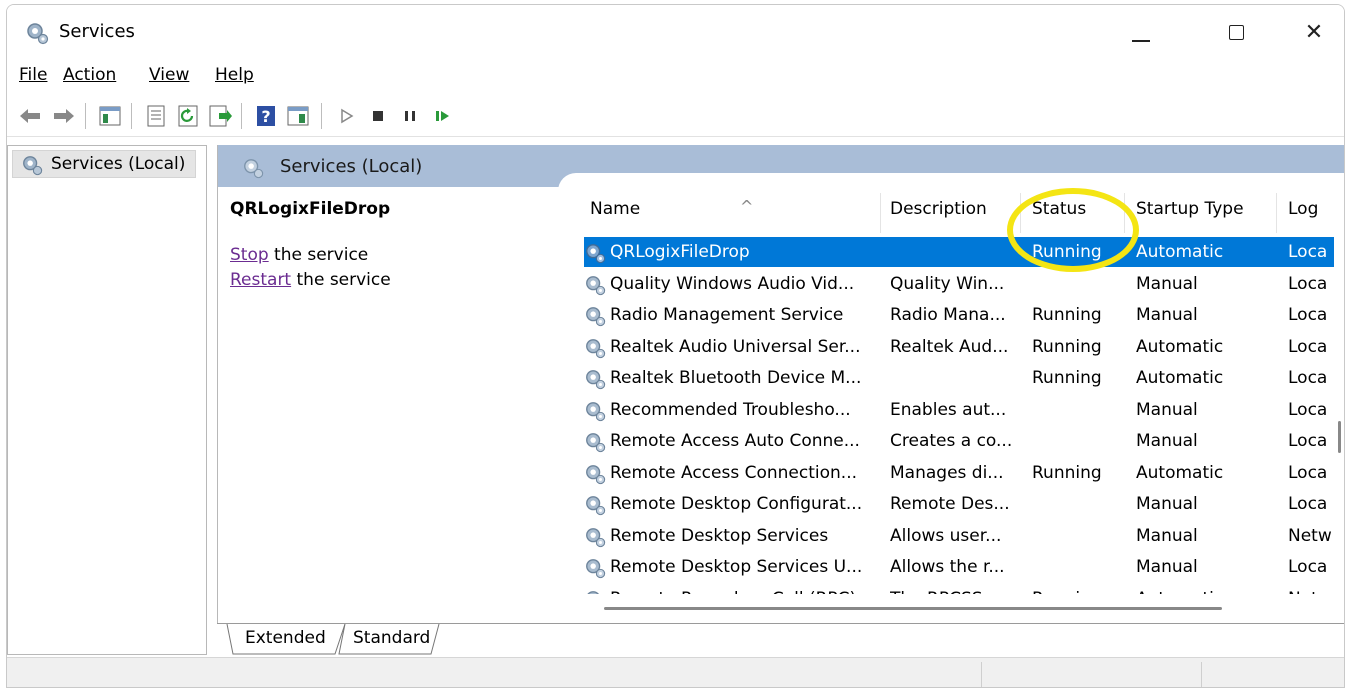 This screenshot has width=1351, height=688. What do you see at coordinates (1140, 33) in the screenshot?
I see `minimize-button` at bounding box center [1140, 33].